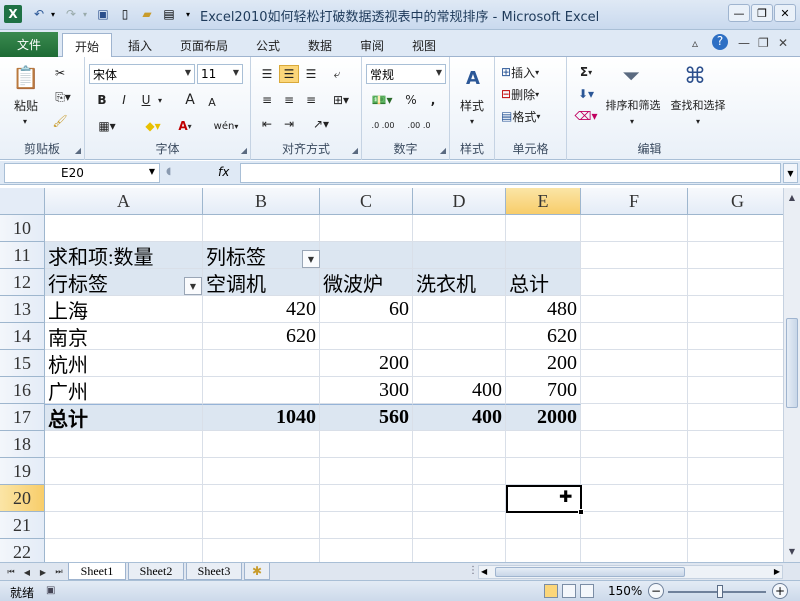 The height and width of the screenshot is (601, 800). I want to click on cell-b15, so click(261, 363).